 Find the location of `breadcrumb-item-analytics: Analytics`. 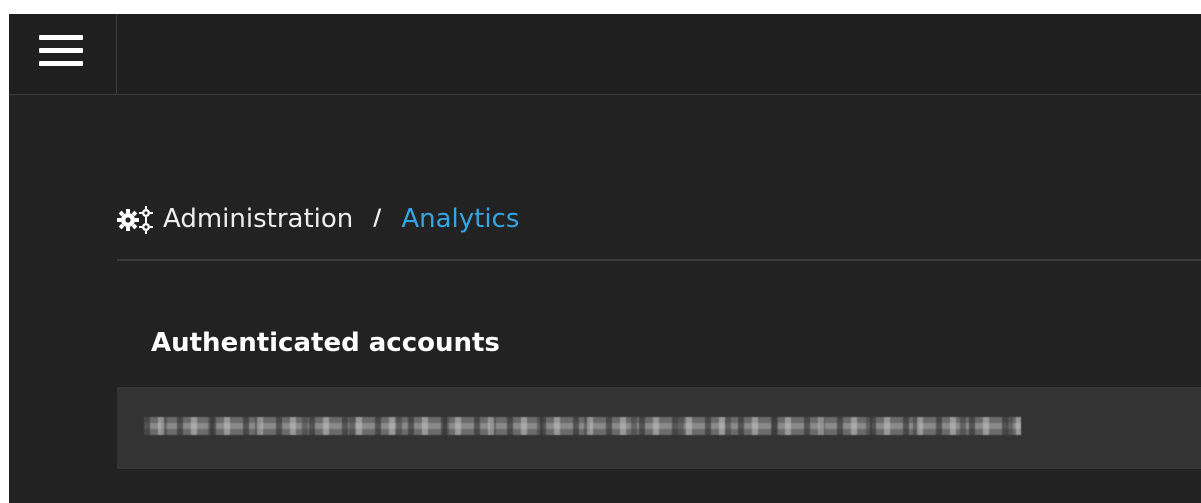

breadcrumb-item-analytics: Analytics is located at coordinates (460, 219).